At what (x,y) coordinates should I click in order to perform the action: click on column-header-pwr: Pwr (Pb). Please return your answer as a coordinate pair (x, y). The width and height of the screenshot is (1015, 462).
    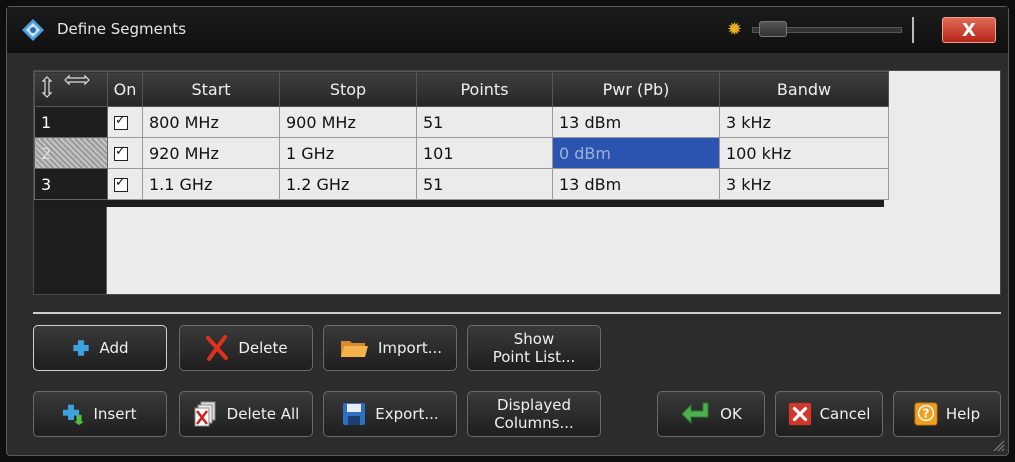
    Looking at the image, I should click on (636, 89).